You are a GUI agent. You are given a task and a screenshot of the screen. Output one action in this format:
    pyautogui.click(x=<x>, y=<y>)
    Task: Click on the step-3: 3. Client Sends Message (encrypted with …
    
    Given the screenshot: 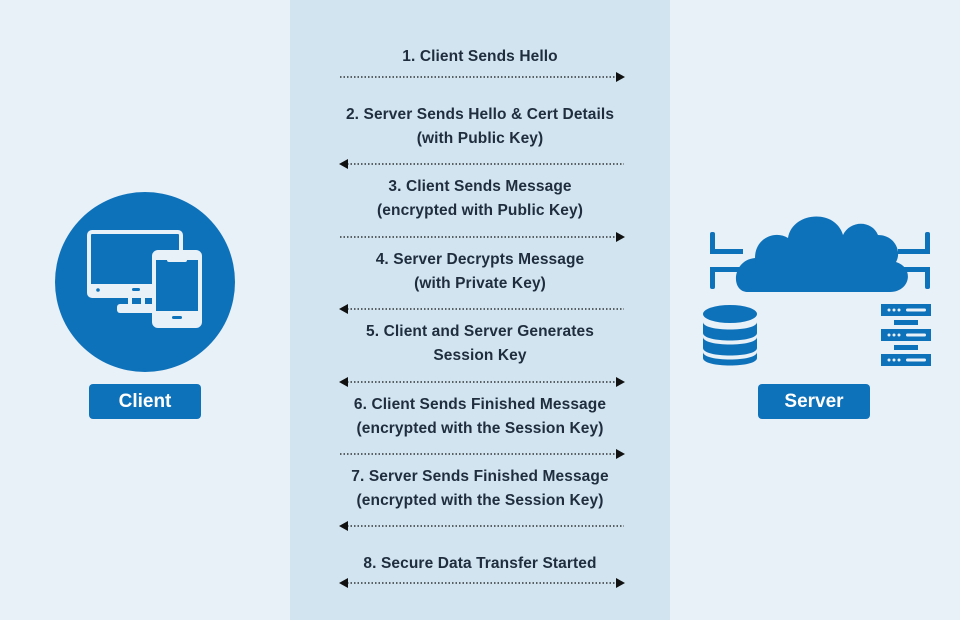 What is the action you would take?
    pyautogui.click(x=480, y=199)
    